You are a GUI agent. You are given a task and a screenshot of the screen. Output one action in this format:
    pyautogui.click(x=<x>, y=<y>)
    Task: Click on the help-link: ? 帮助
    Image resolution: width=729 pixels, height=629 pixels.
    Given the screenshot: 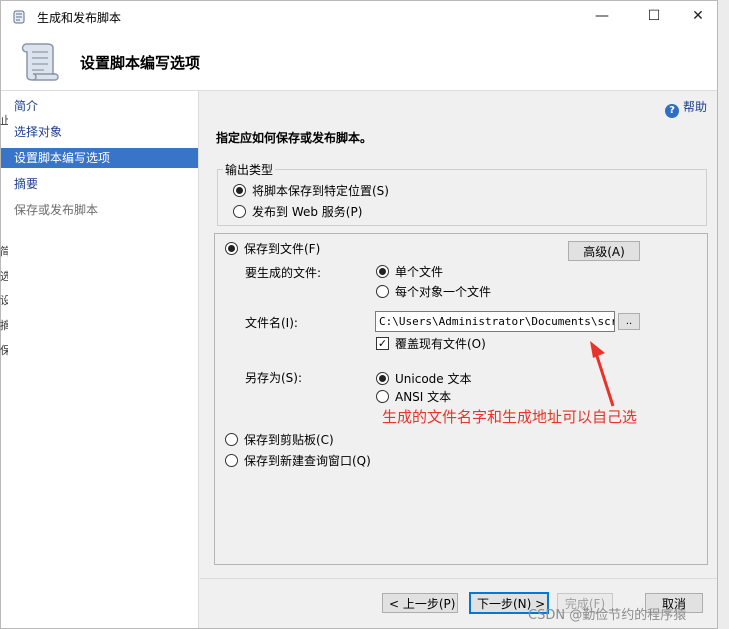 What is the action you would take?
    pyautogui.click(x=686, y=108)
    